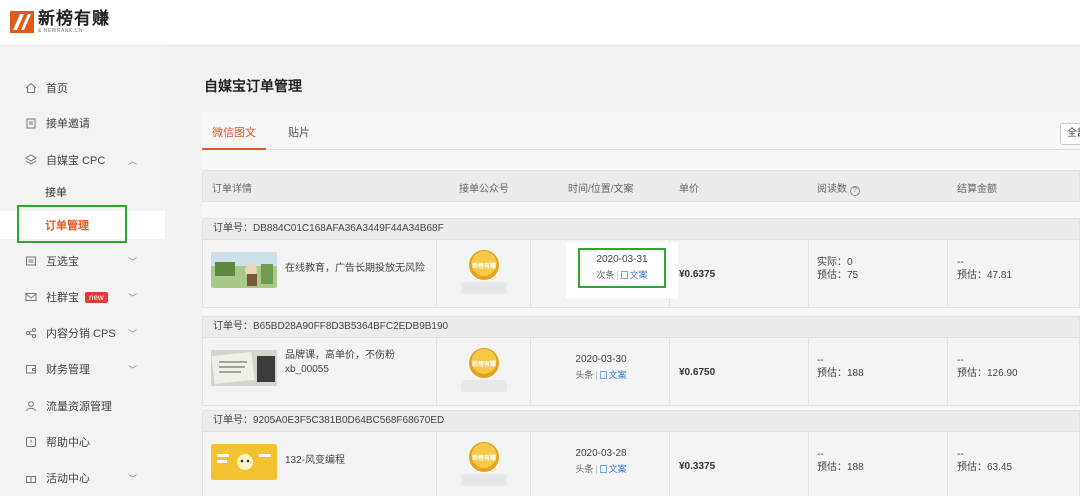  What do you see at coordinates (30, 297) in the screenshot?
I see `envelope-icon` at bounding box center [30, 297].